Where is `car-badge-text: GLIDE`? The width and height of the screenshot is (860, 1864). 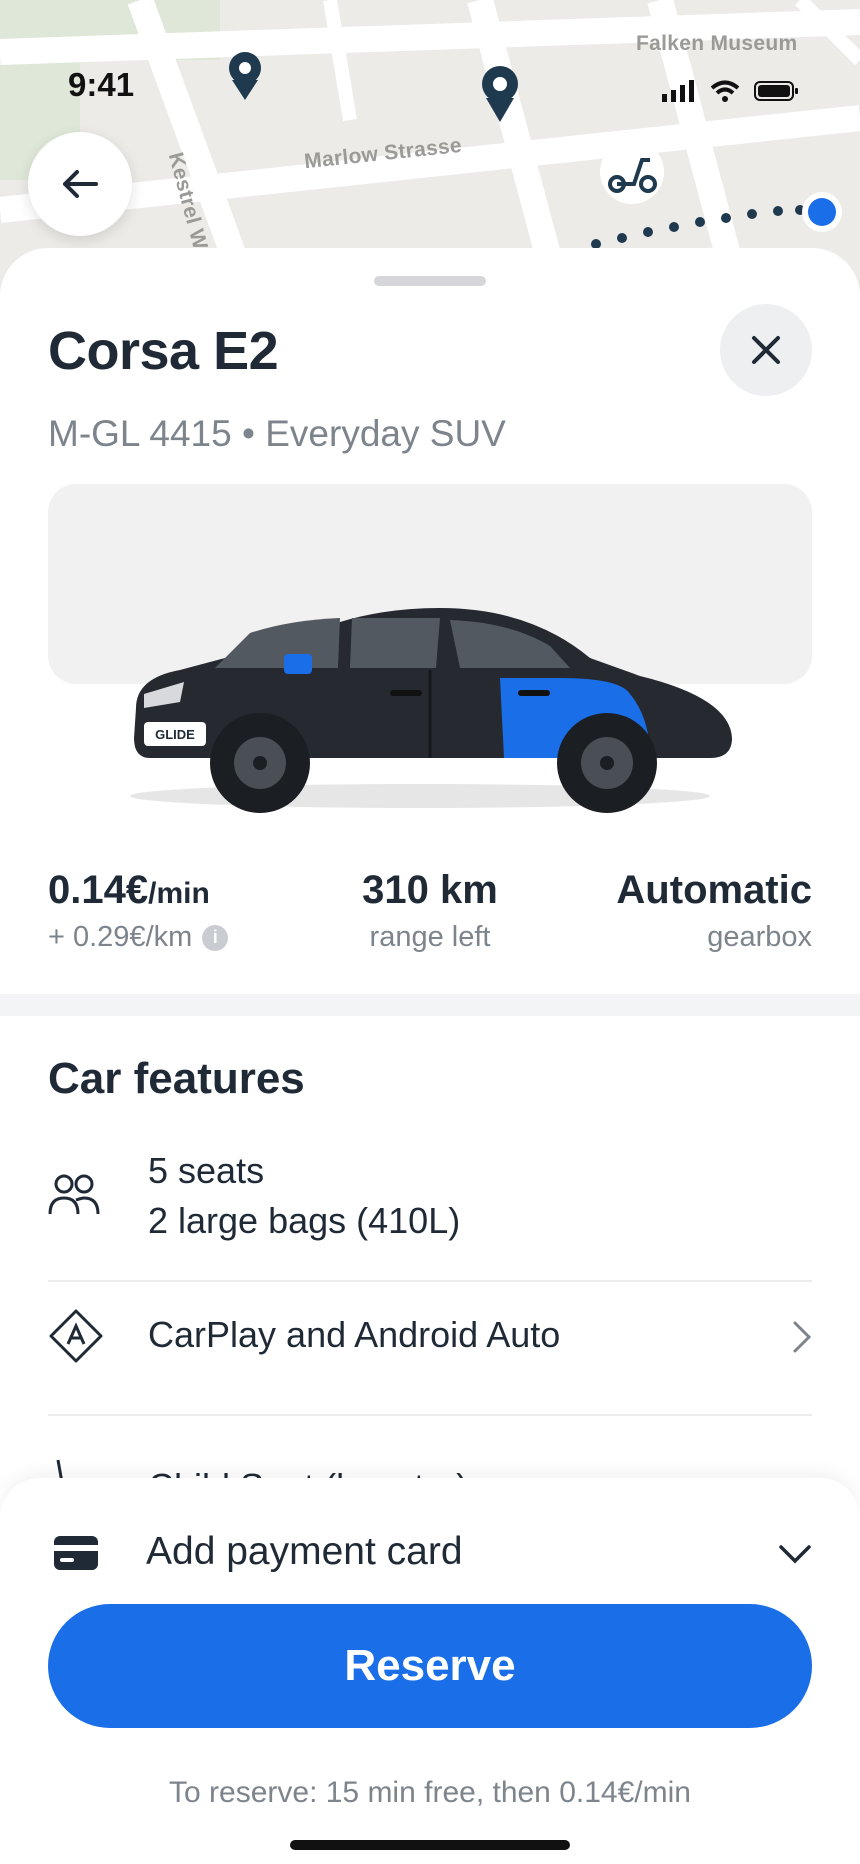
car-badge-text: GLIDE is located at coordinates (175, 734).